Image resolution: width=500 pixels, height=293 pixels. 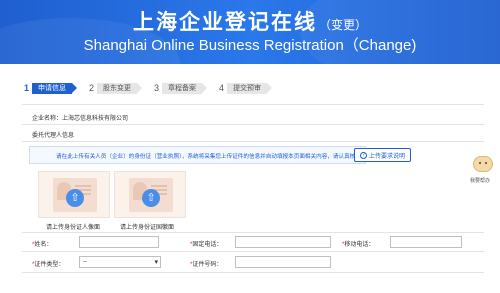 What do you see at coordinates (283, 262) in the screenshot?
I see `id-number-input` at bounding box center [283, 262].